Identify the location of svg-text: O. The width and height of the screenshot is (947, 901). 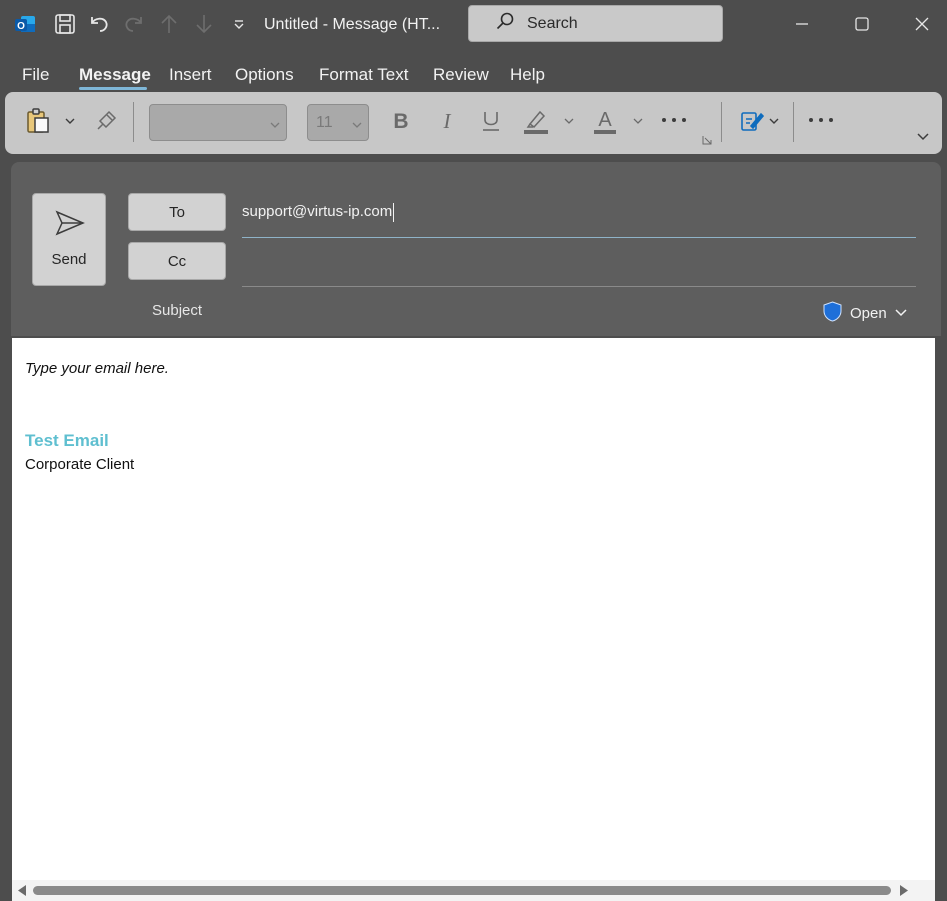
(21, 26).